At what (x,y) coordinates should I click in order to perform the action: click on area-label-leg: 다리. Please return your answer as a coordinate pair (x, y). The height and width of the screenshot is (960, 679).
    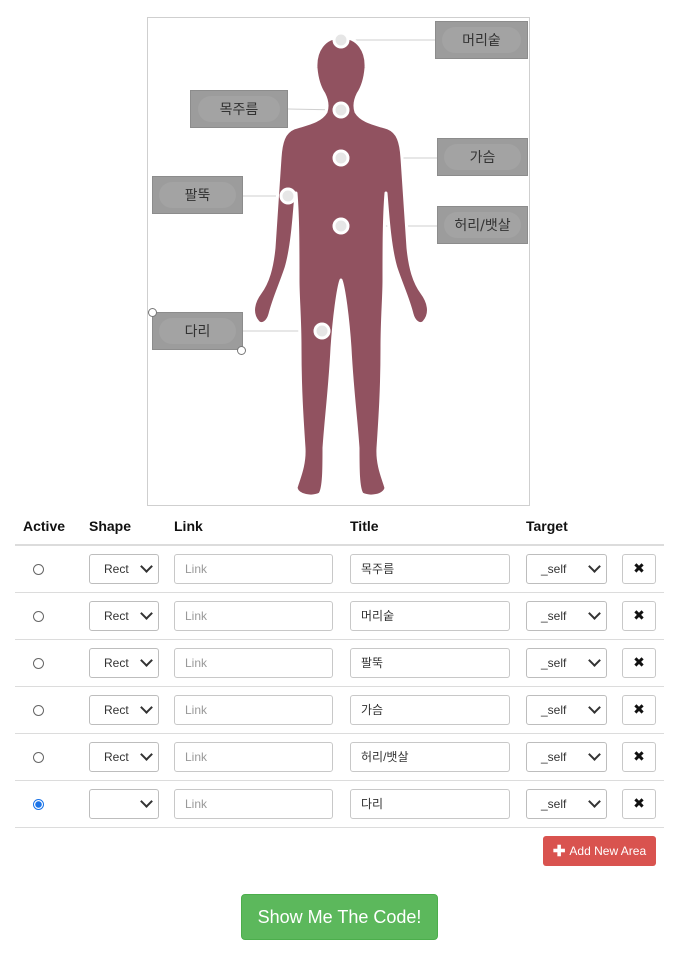
    Looking at the image, I should click on (197, 331).